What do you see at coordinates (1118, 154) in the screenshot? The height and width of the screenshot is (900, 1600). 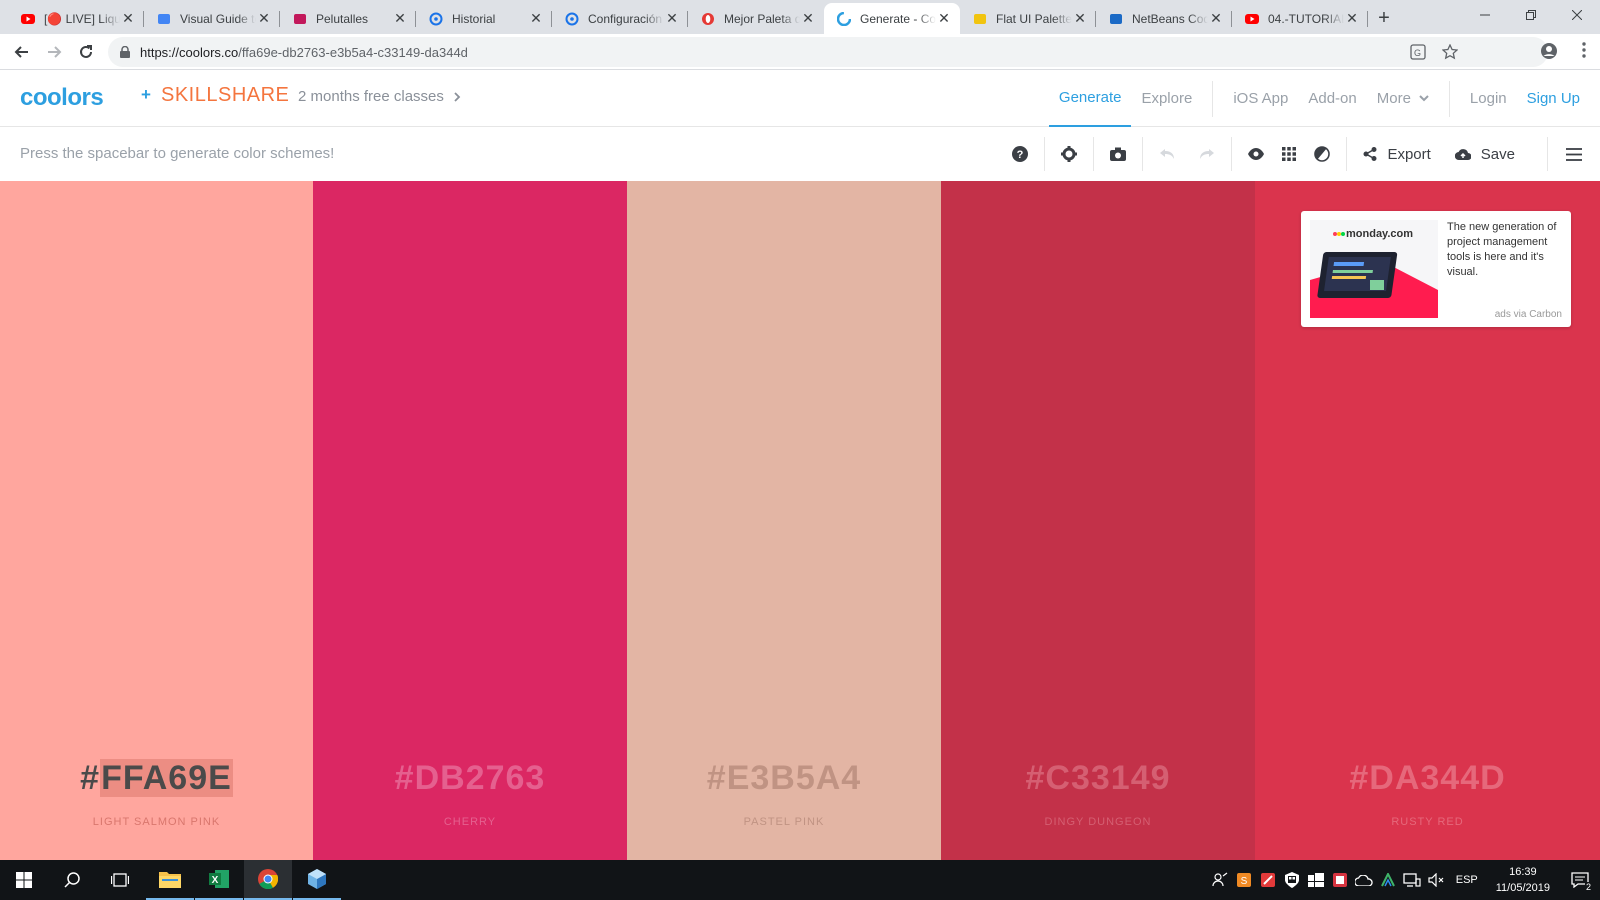 I see `camera-button` at bounding box center [1118, 154].